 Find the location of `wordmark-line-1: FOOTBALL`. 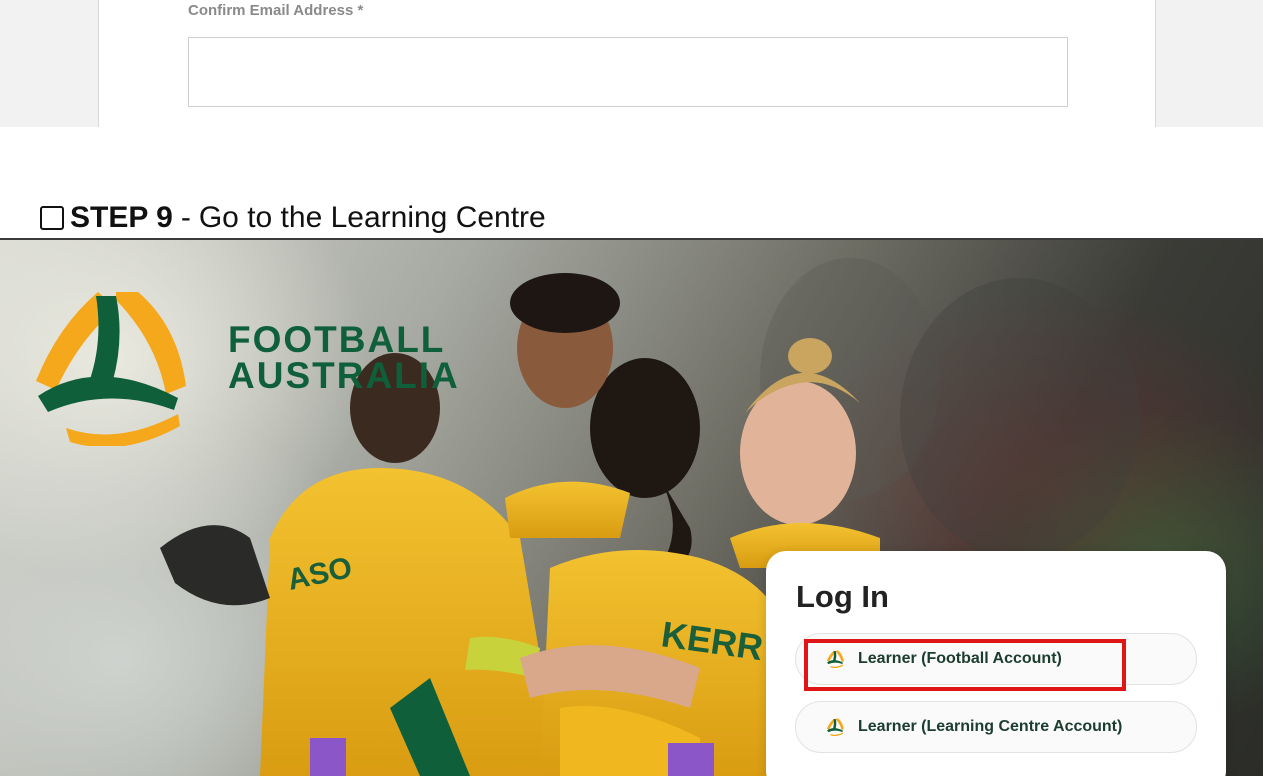

wordmark-line-1: FOOTBALL is located at coordinates (337, 339).